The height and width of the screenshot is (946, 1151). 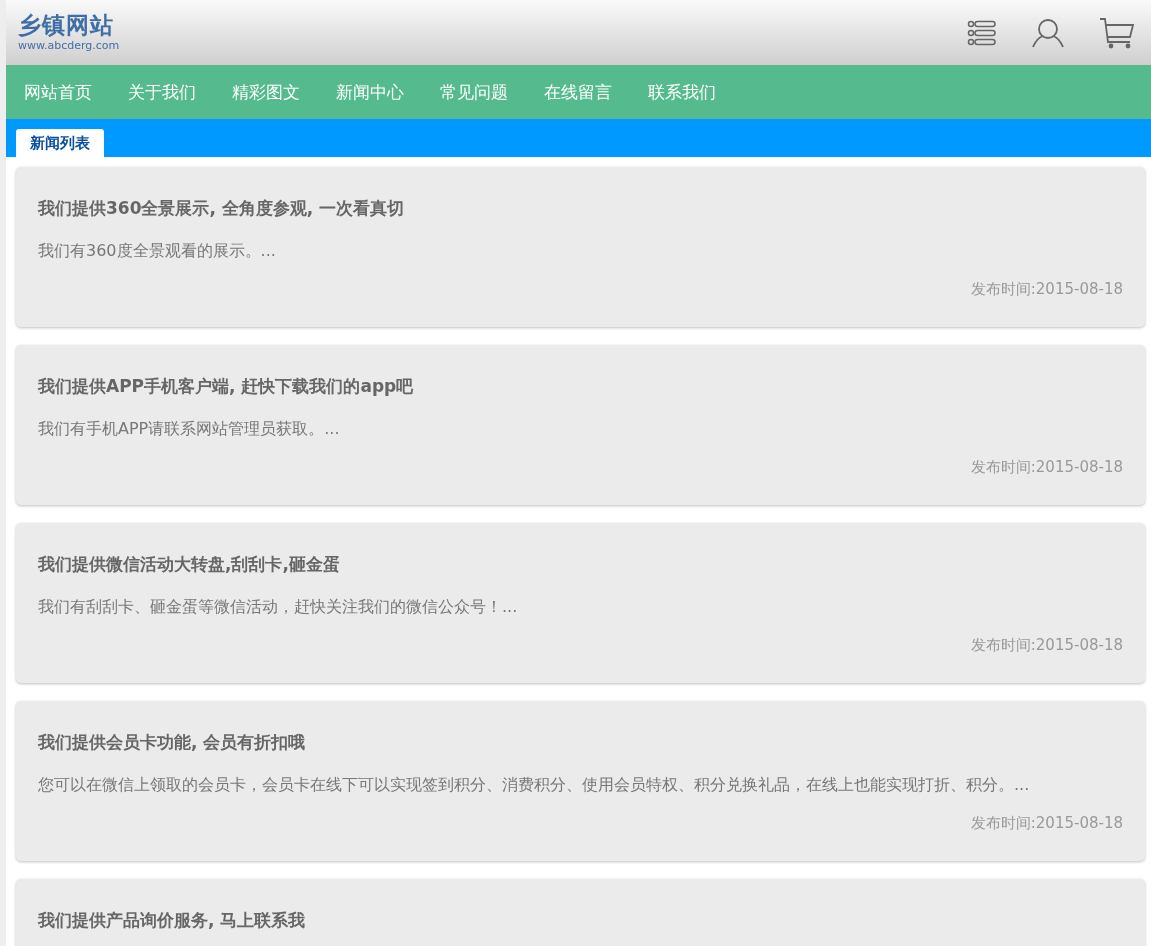 What do you see at coordinates (580, 386) in the screenshot?
I see `news-title: 我们提供APP手机客户端, 赶快下载我们的app吧` at bounding box center [580, 386].